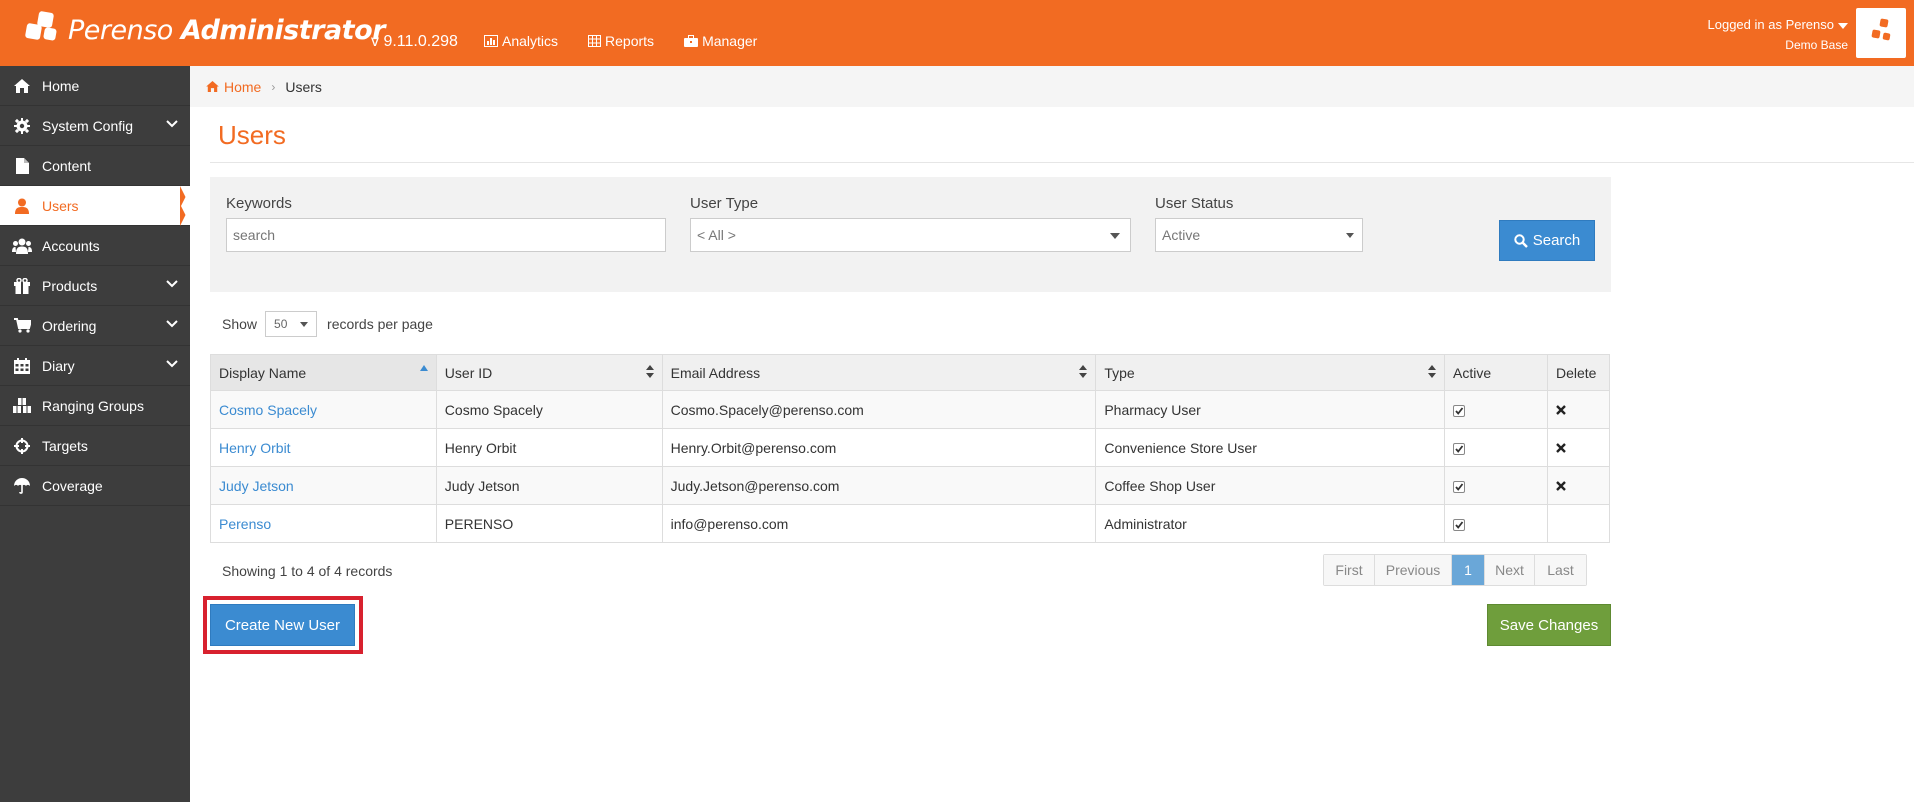 The image size is (1914, 802). I want to click on cubes-icon, so click(22, 406).